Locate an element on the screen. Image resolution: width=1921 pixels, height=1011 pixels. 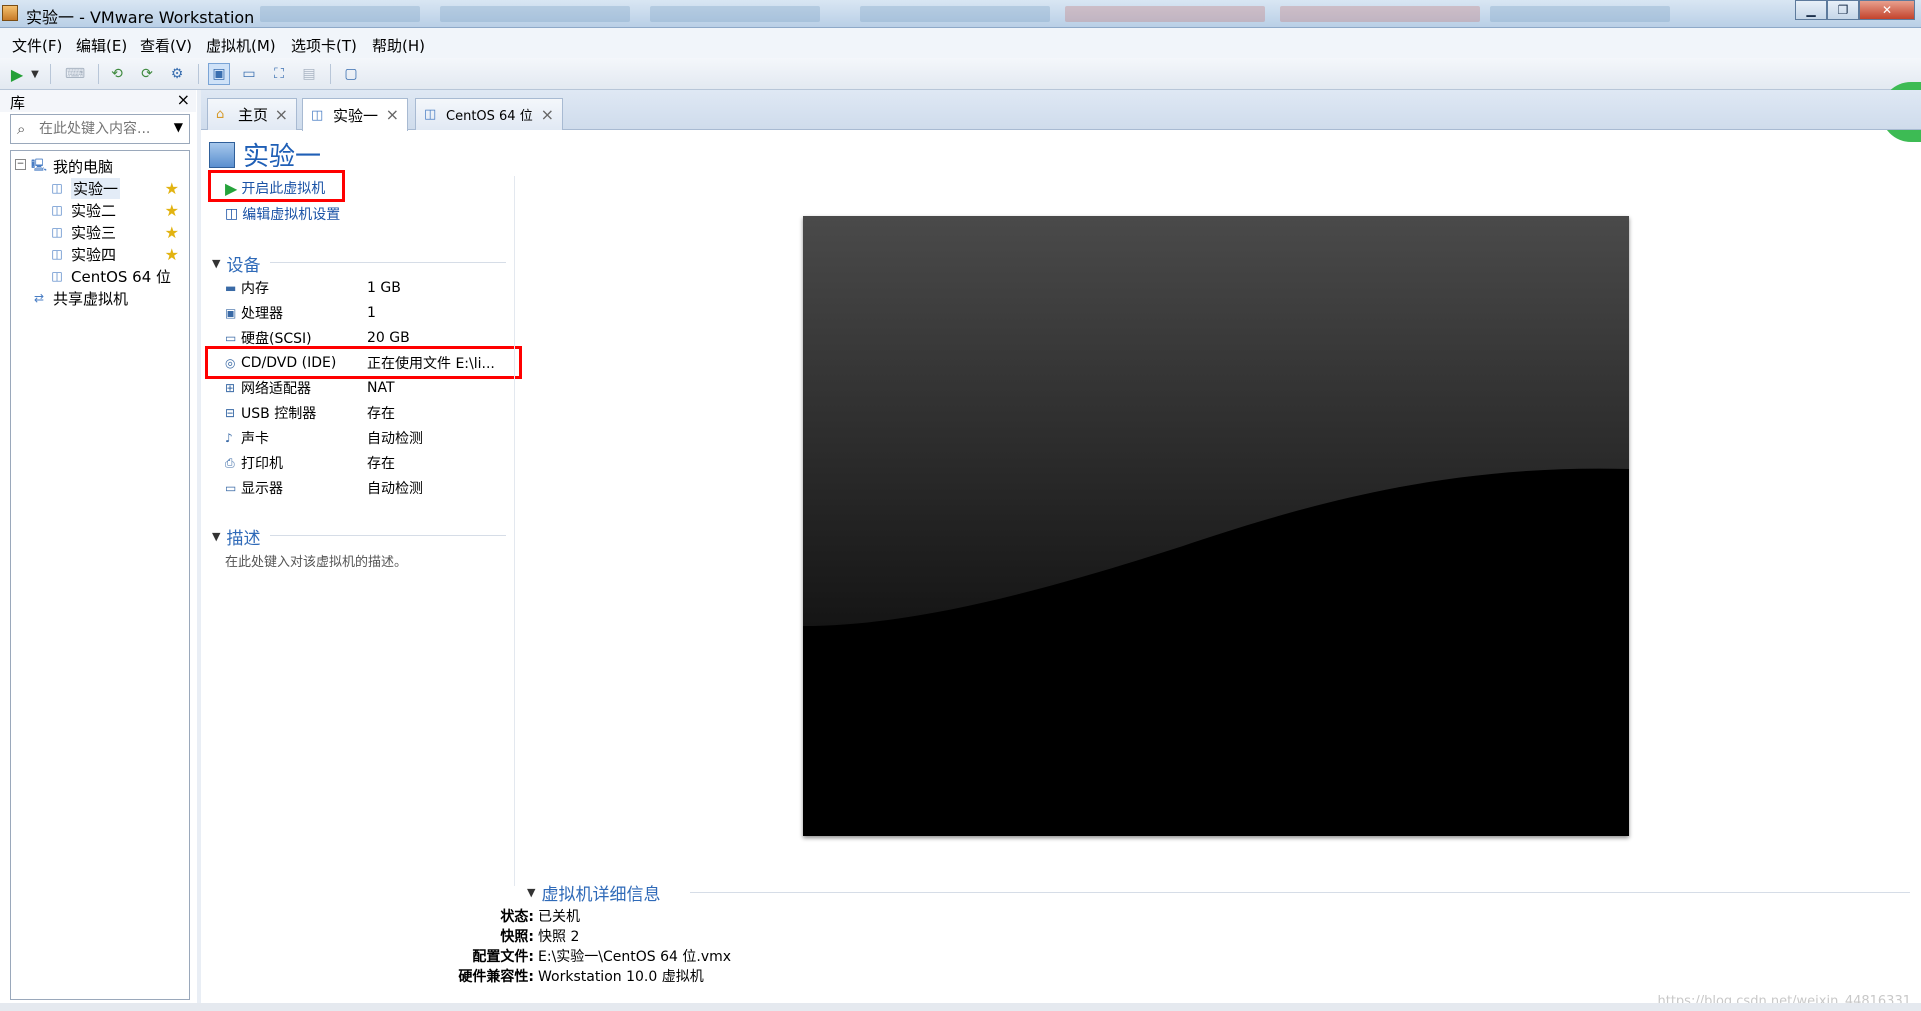
take-snapshot-icon: ⟲ is located at coordinates (117, 74).